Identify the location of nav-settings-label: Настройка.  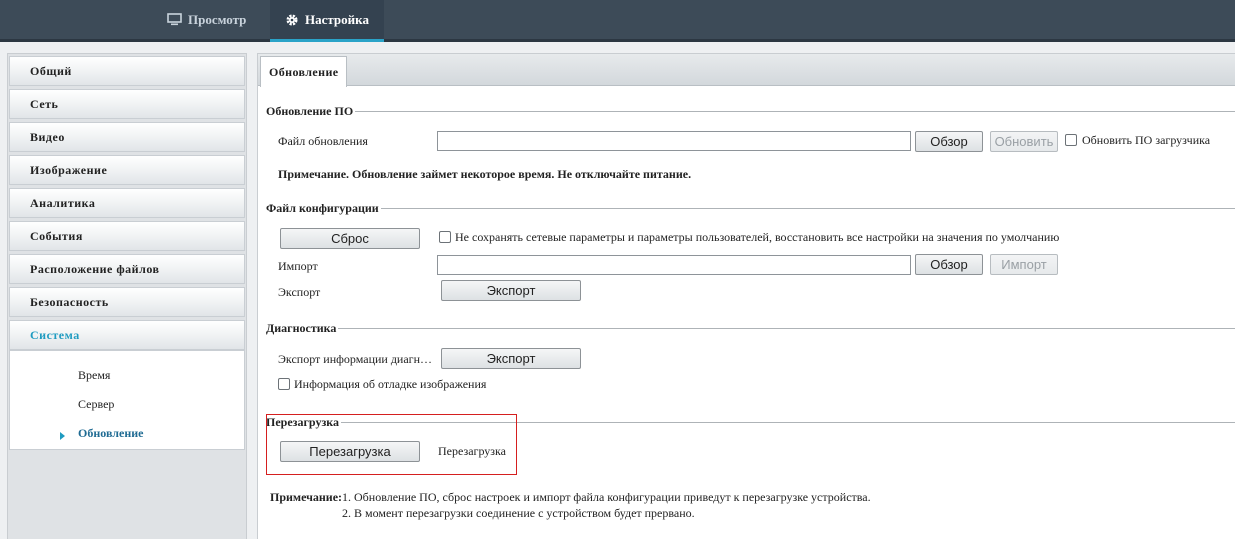
(337, 19).